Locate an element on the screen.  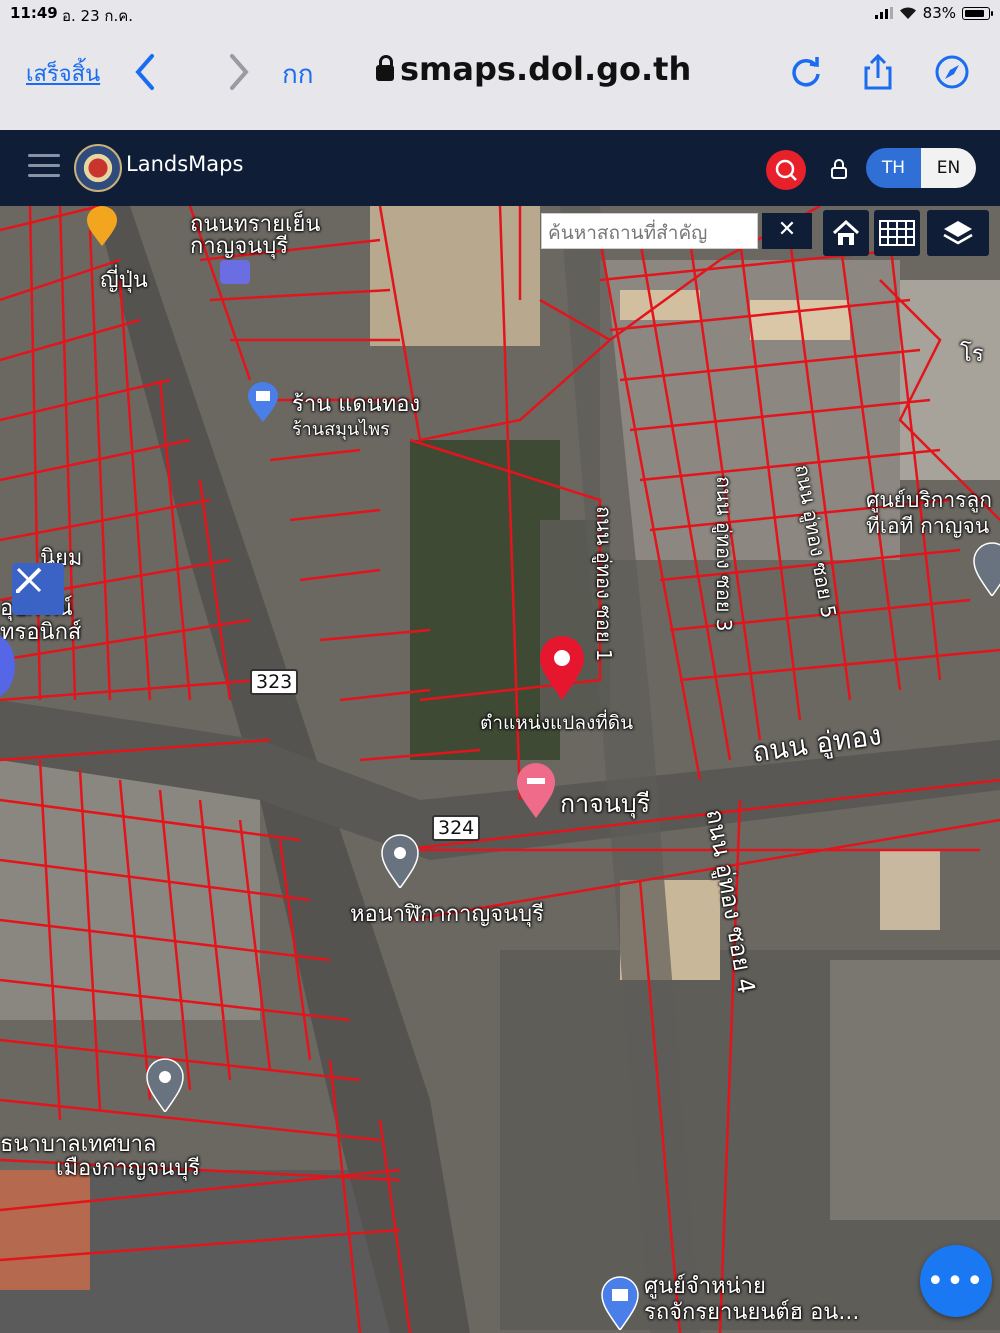
draw-tool-button is located at coordinates (38, 589).